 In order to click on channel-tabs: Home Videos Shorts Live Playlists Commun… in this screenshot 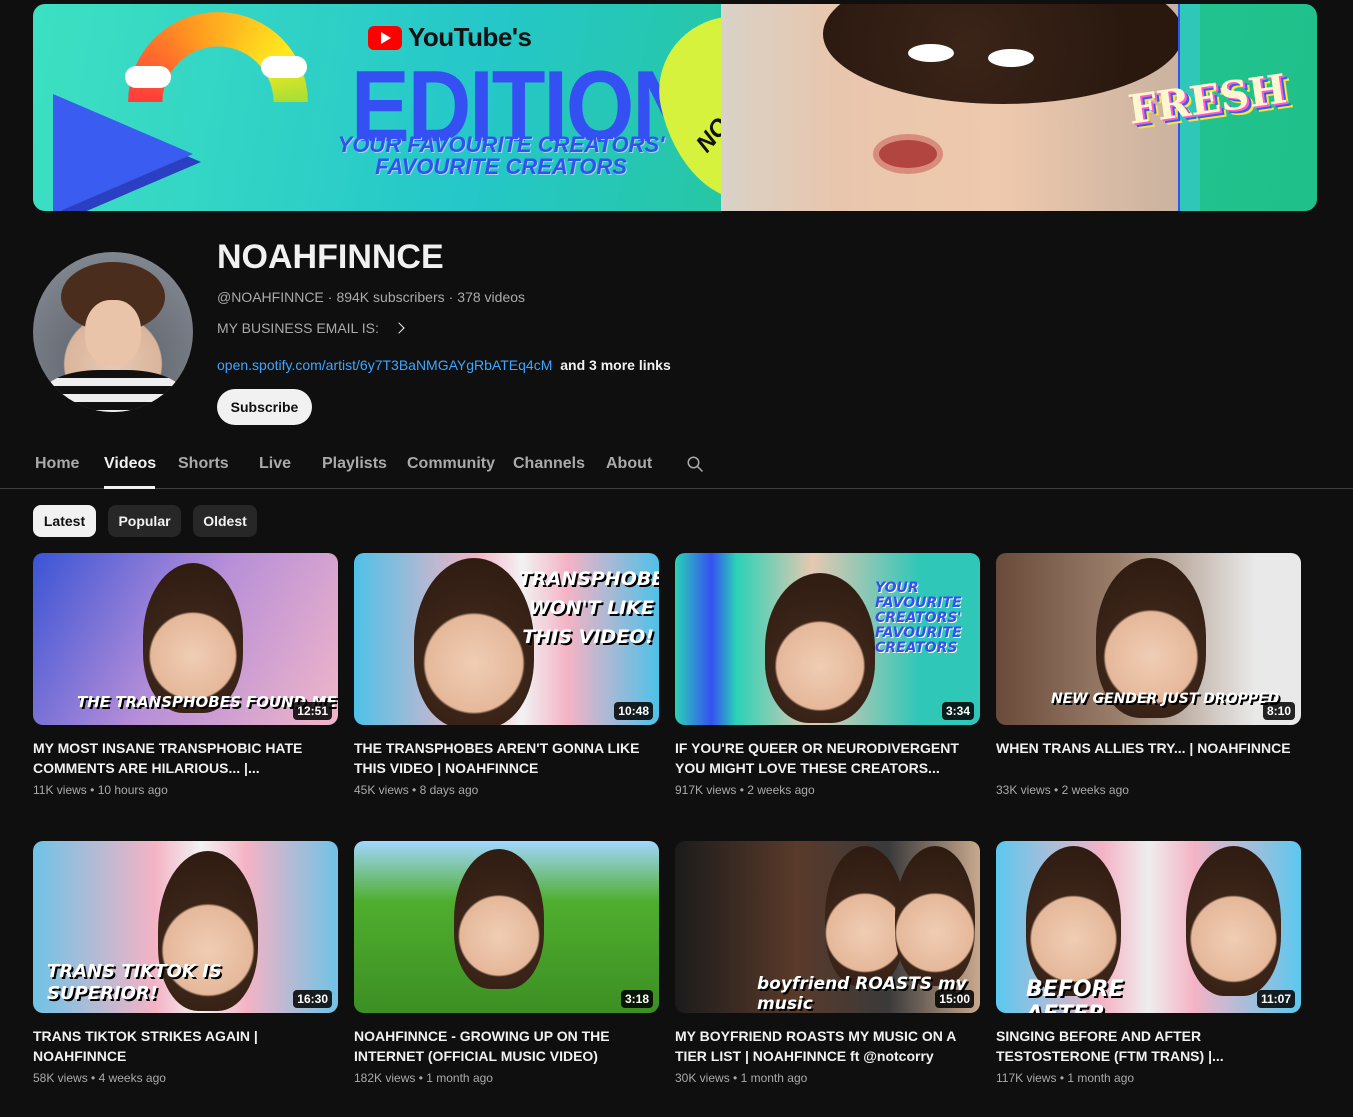, I will do `click(676, 464)`.